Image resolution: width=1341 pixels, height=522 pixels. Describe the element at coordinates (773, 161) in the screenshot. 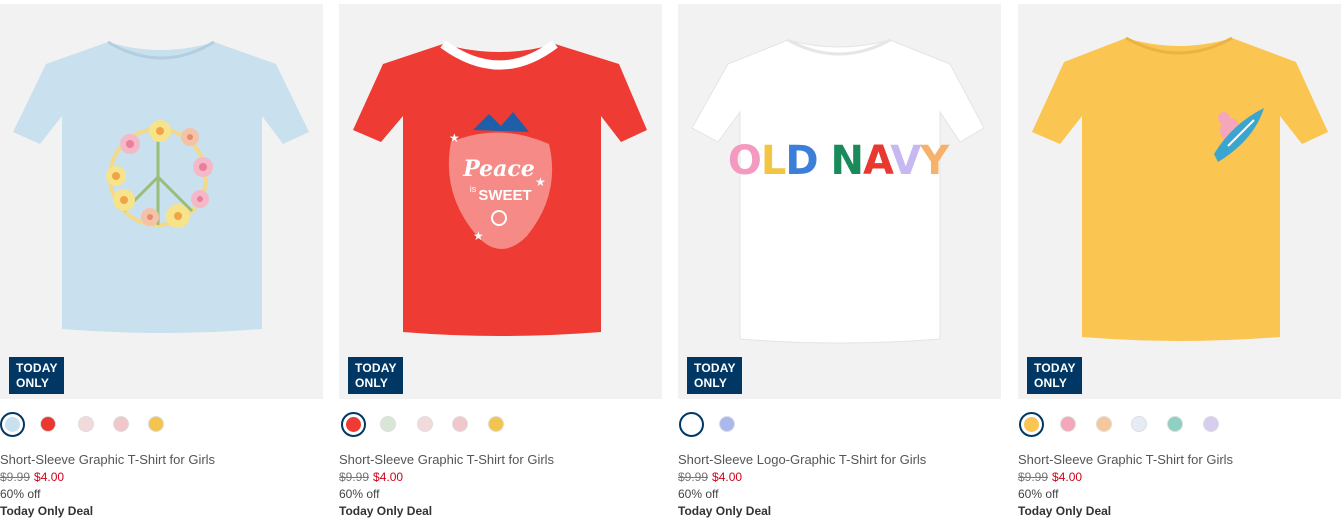

I see `logo-letter: L` at that location.